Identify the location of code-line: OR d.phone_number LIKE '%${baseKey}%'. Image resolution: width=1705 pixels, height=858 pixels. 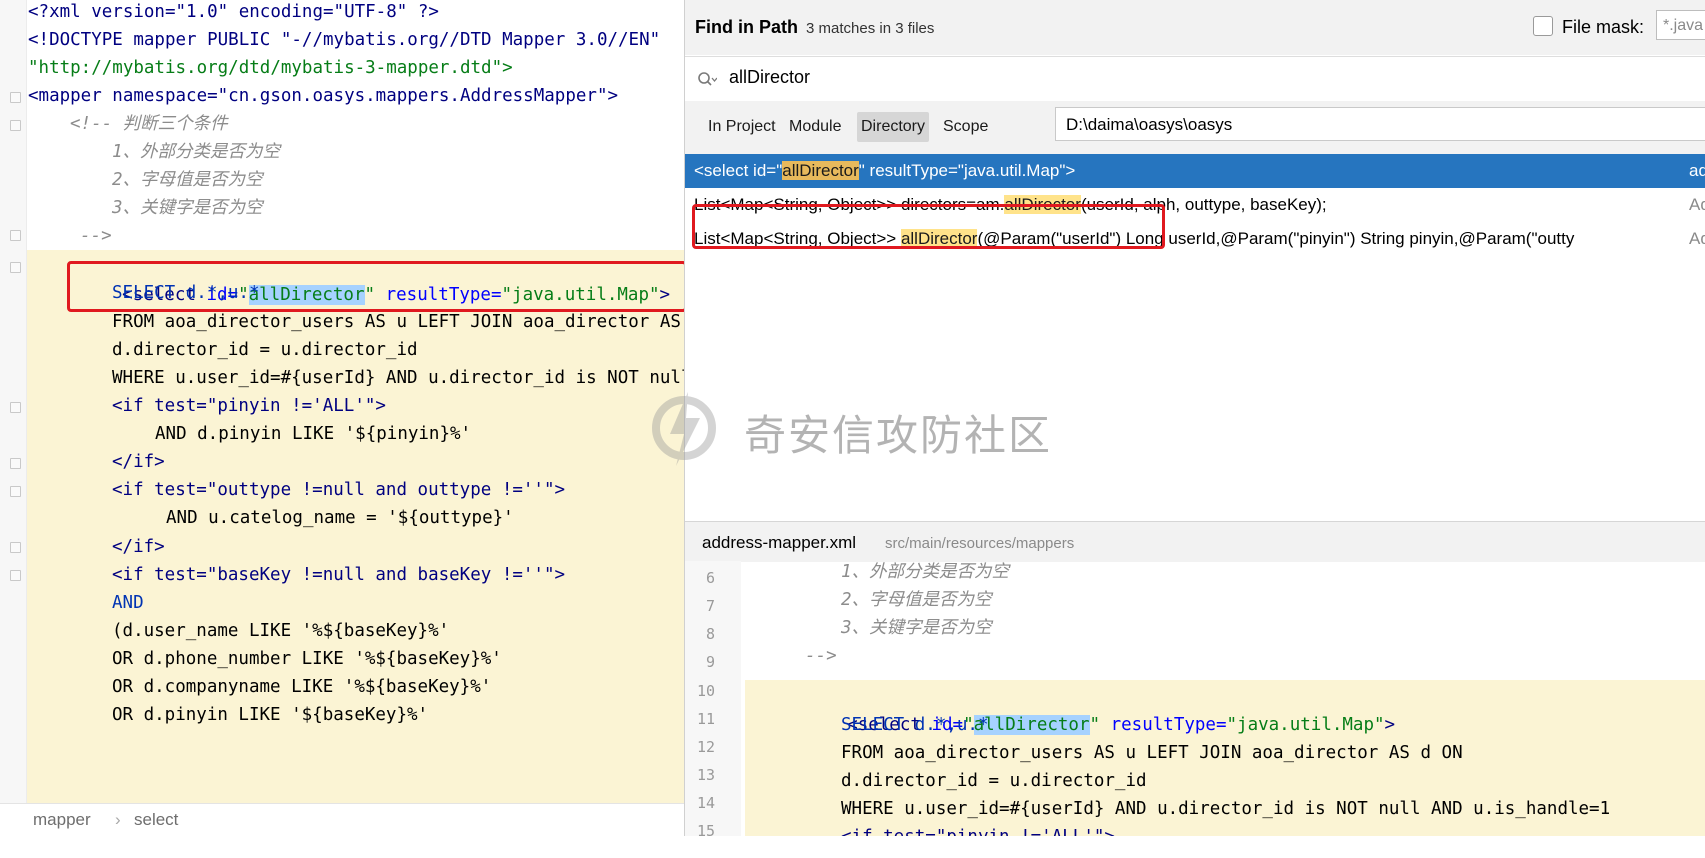
(307, 659).